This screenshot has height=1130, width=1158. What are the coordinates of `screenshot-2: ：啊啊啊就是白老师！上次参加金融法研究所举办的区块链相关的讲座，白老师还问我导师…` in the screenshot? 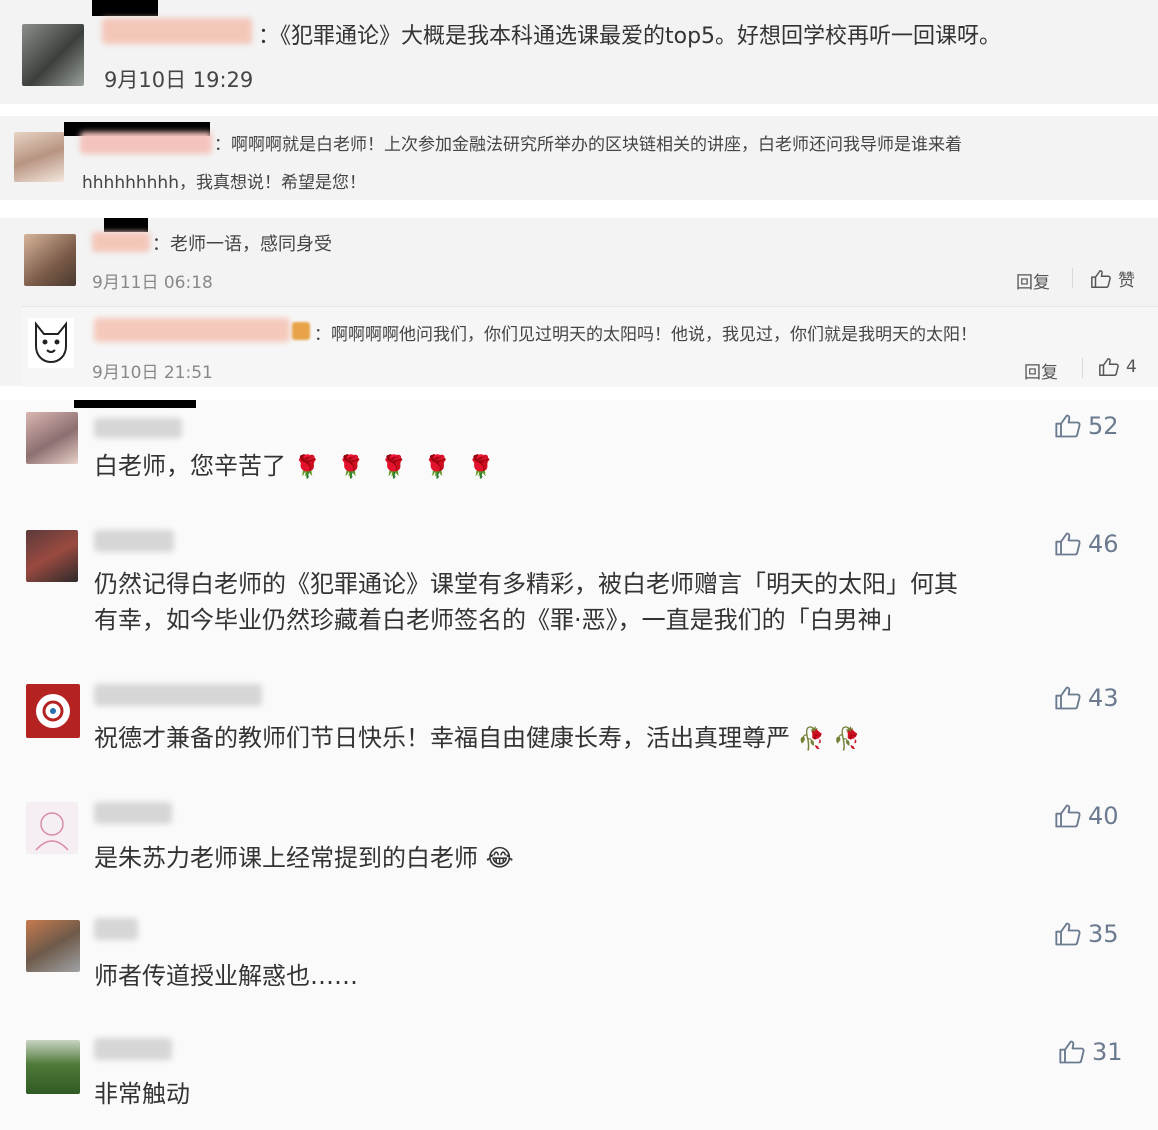 It's located at (579, 158).